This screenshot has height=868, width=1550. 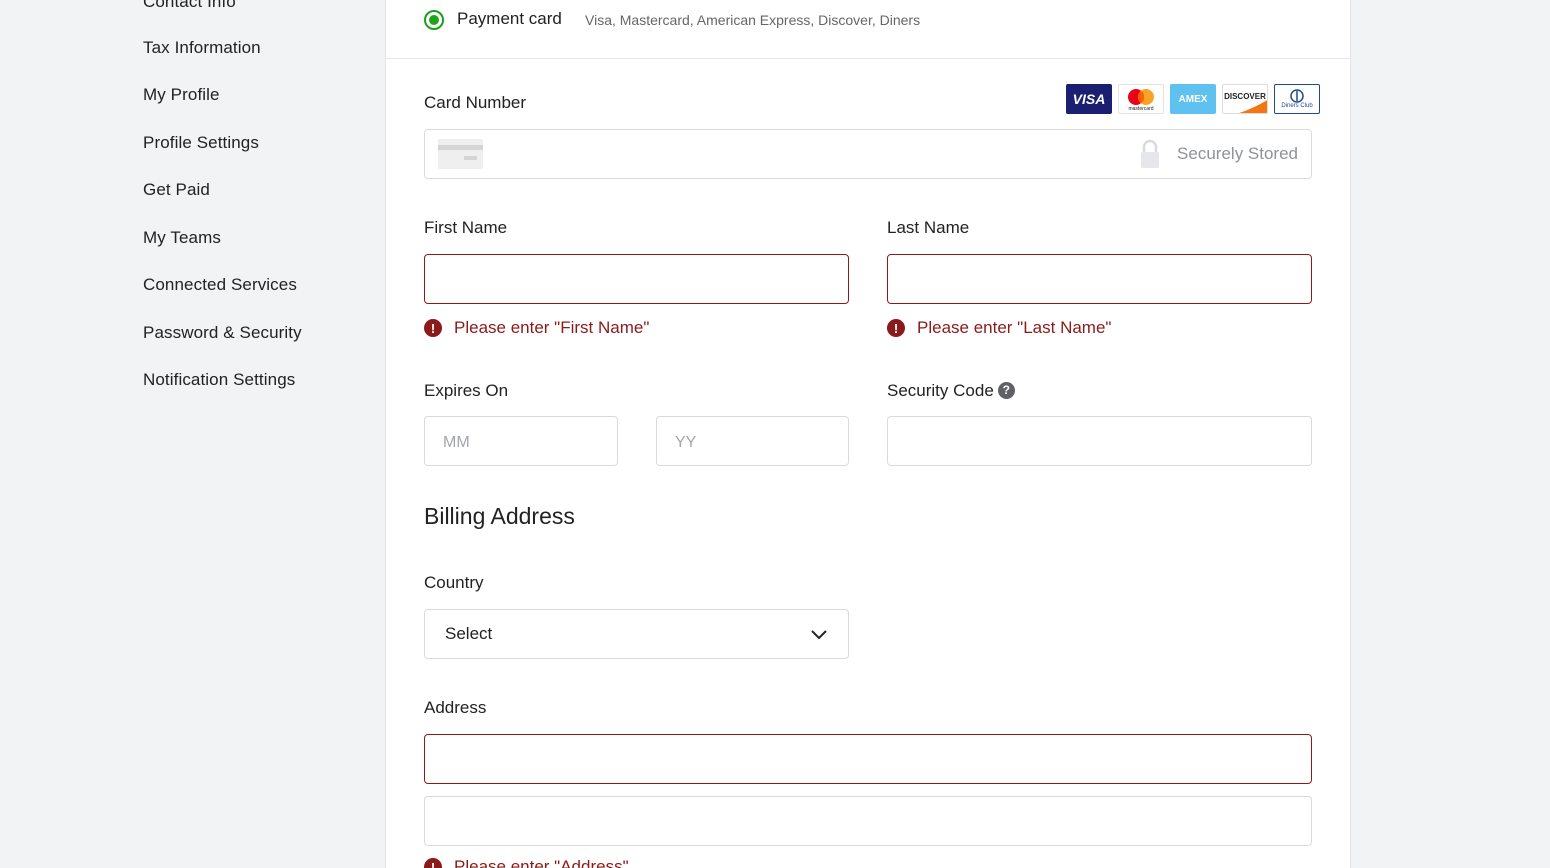 I want to click on securely-stored-text: Securely Stored, so click(x=1237, y=153).